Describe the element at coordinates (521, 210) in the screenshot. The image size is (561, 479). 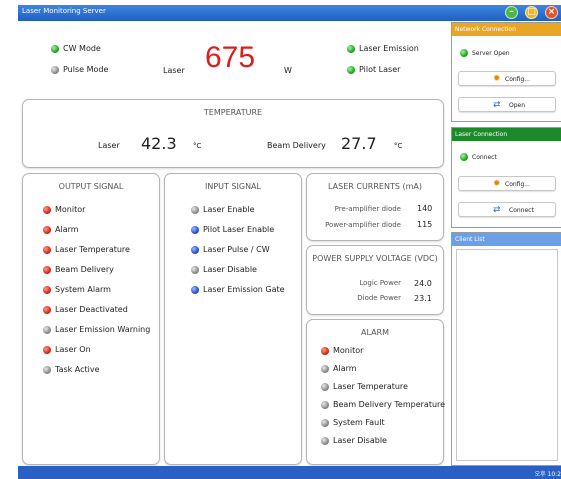
I see `laser-connect-label: Connect` at that location.